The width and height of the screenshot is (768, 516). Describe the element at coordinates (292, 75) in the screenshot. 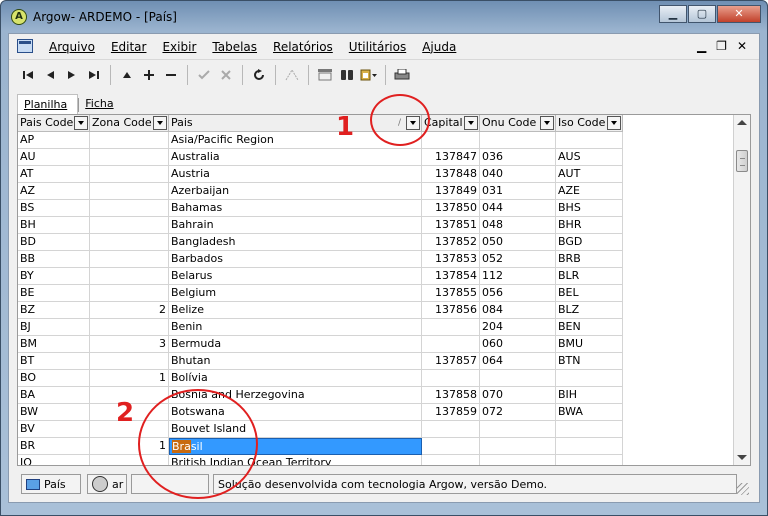

I see `filter-icon` at that location.